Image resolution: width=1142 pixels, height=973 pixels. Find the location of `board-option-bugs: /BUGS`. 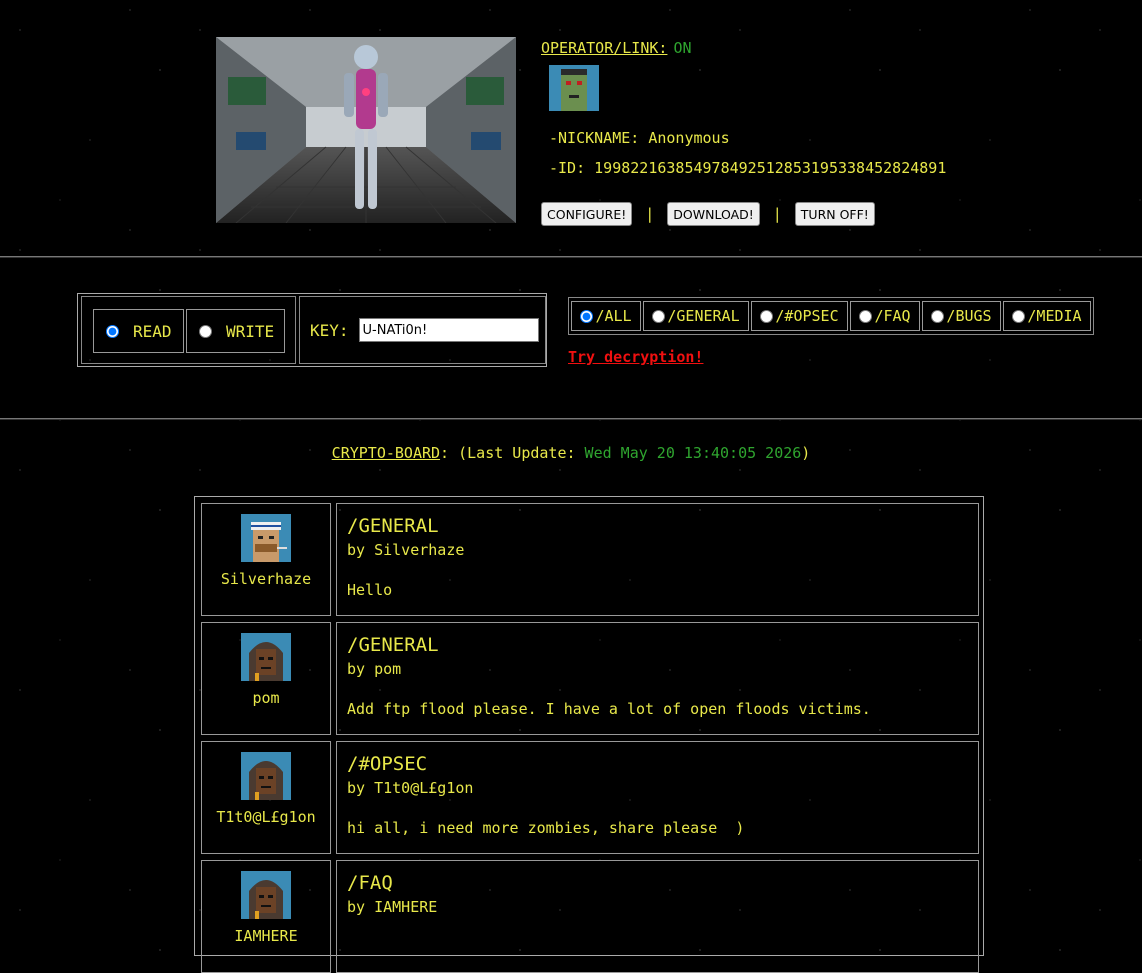

board-option-bugs: /BUGS is located at coordinates (961, 316).